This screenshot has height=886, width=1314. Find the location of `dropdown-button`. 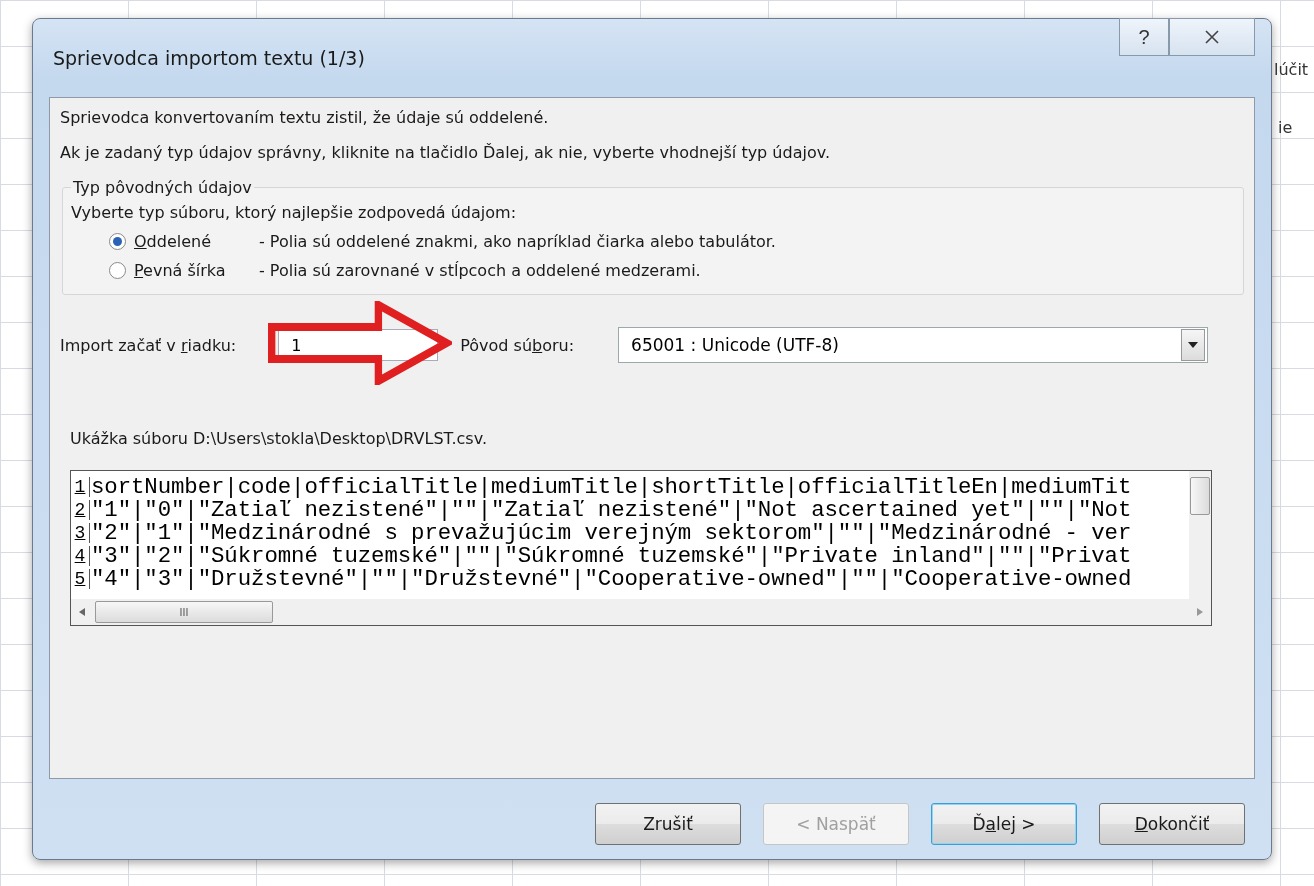

dropdown-button is located at coordinates (1193, 345).